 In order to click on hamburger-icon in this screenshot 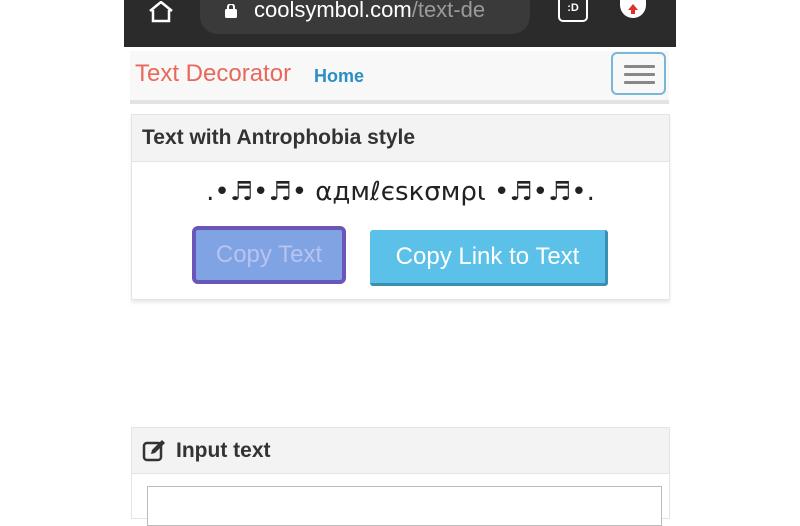, I will do `click(638, 73)`.